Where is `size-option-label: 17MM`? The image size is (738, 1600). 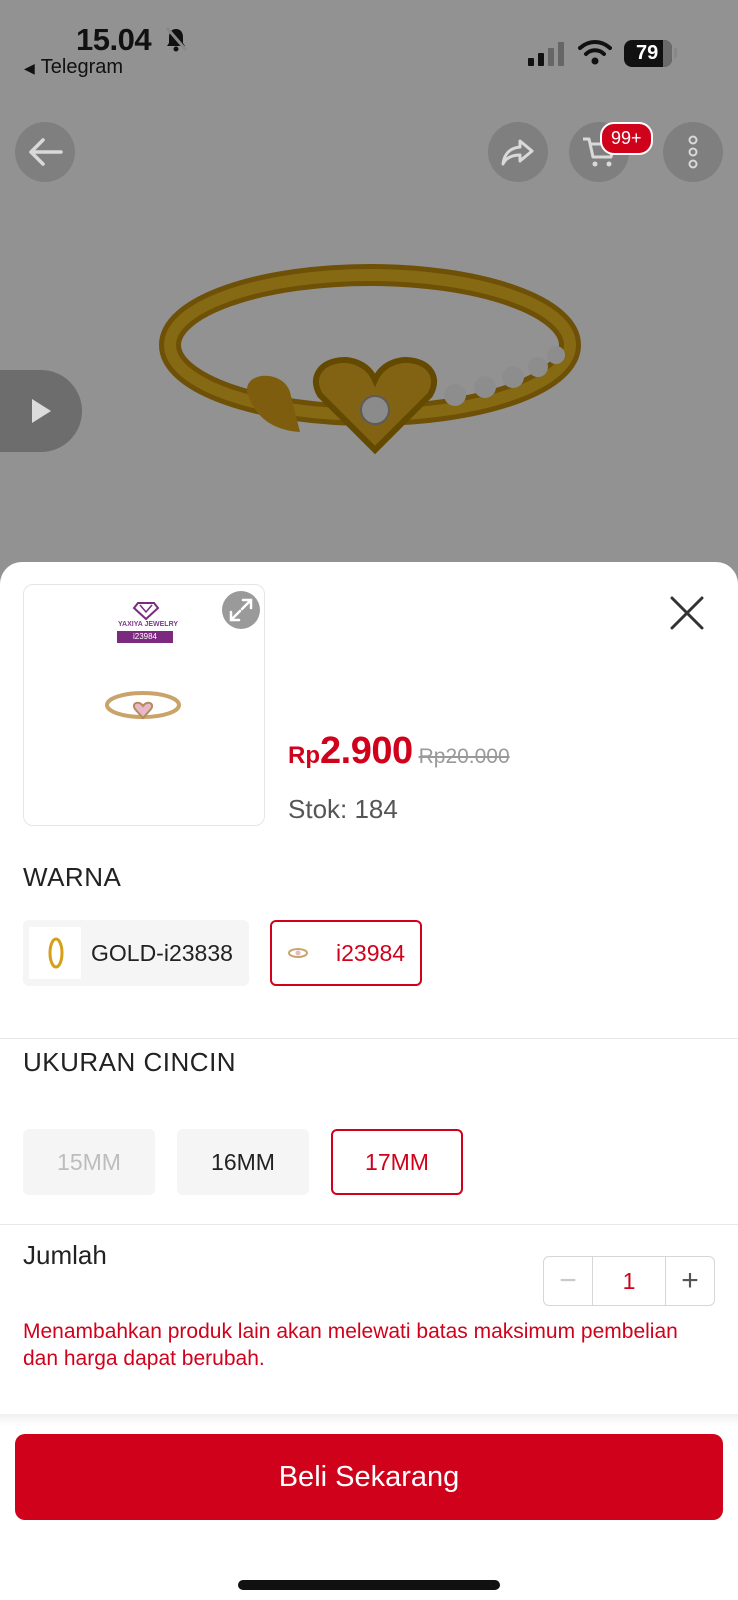 size-option-label: 17MM is located at coordinates (397, 1161).